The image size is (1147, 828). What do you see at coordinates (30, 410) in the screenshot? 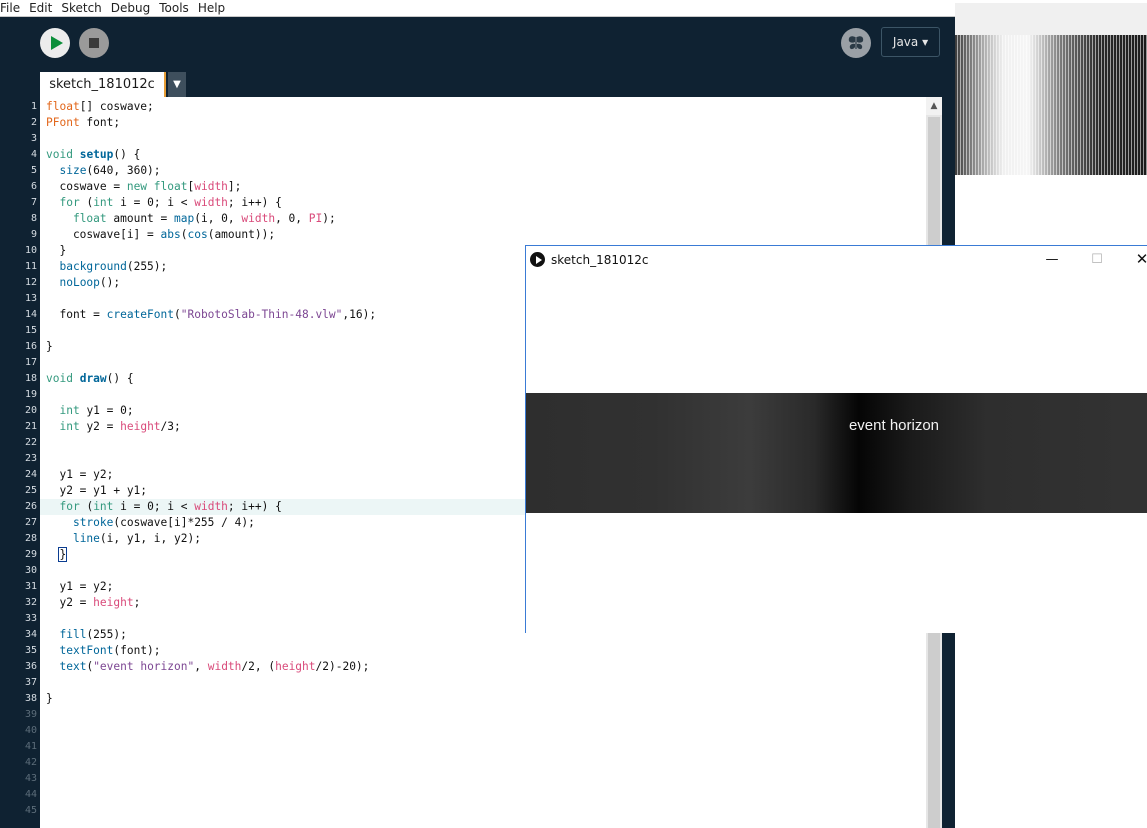
I see `line-number: 20` at bounding box center [30, 410].